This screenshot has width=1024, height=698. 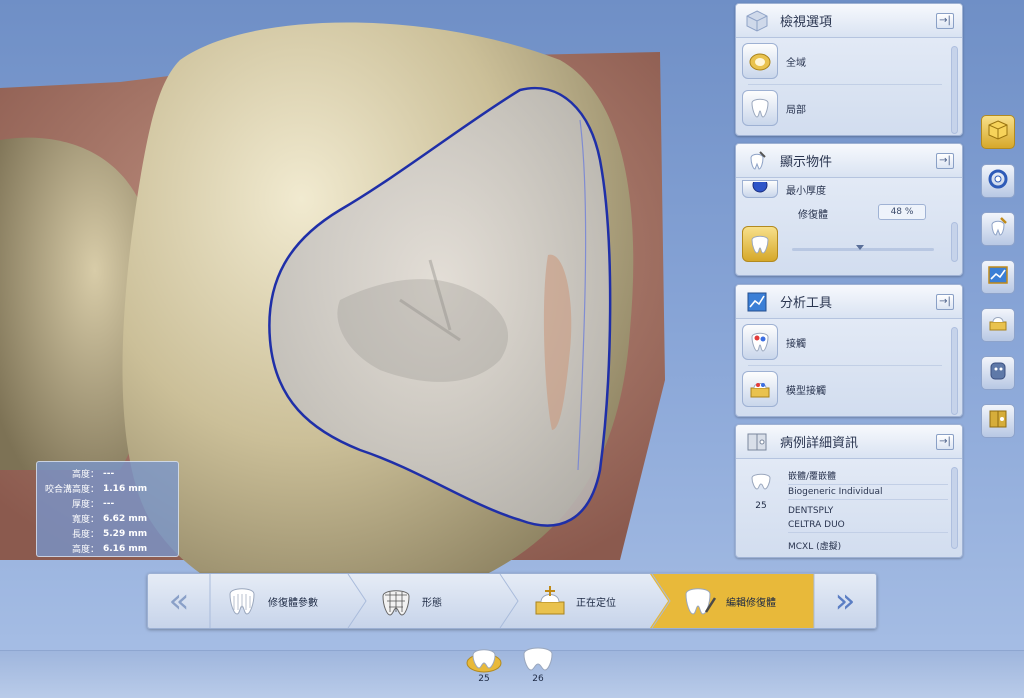 What do you see at coordinates (868, 525) in the screenshot?
I see `case-material: CELTRA DUO` at bounding box center [868, 525].